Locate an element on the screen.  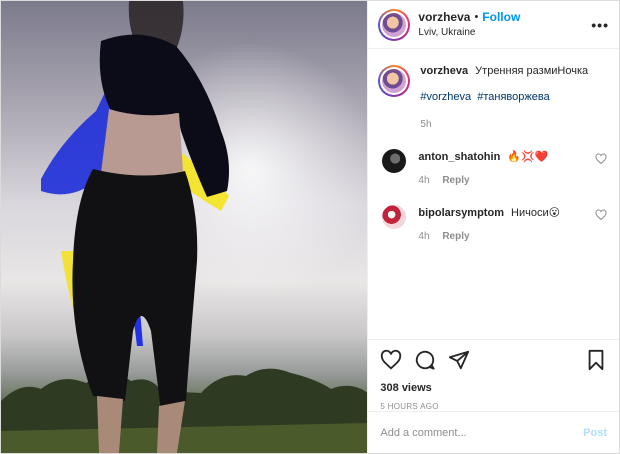
caption-hashtags: #vorzheva #таняворжева is located at coordinates (504, 97).